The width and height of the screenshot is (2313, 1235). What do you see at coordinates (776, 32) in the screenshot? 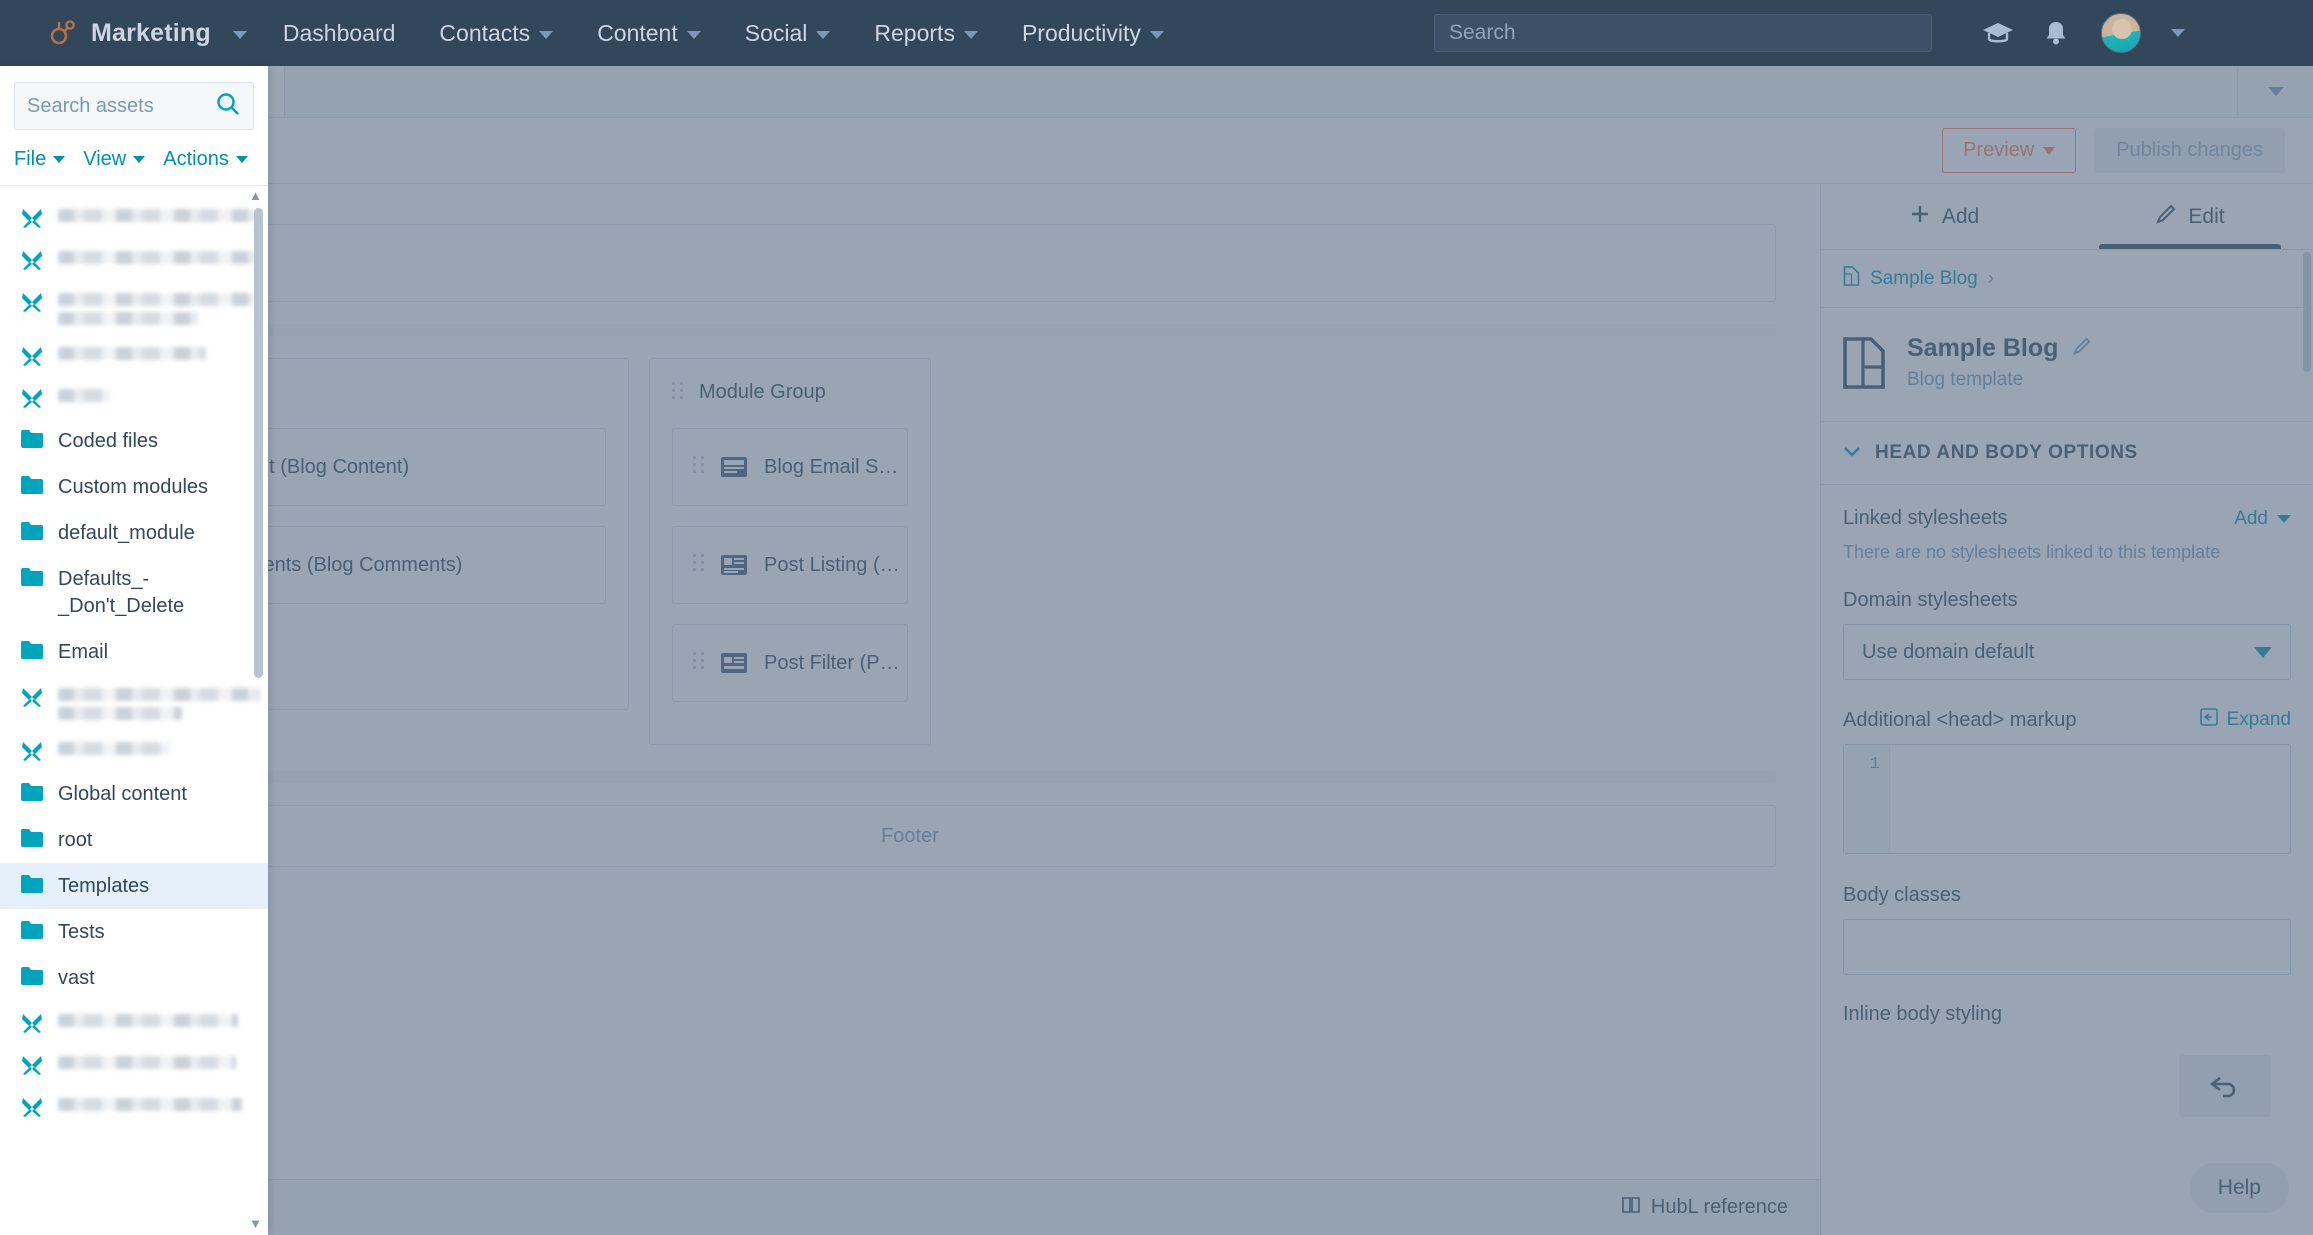
I see `nav-item-label: Social` at bounding box center [776, 32].